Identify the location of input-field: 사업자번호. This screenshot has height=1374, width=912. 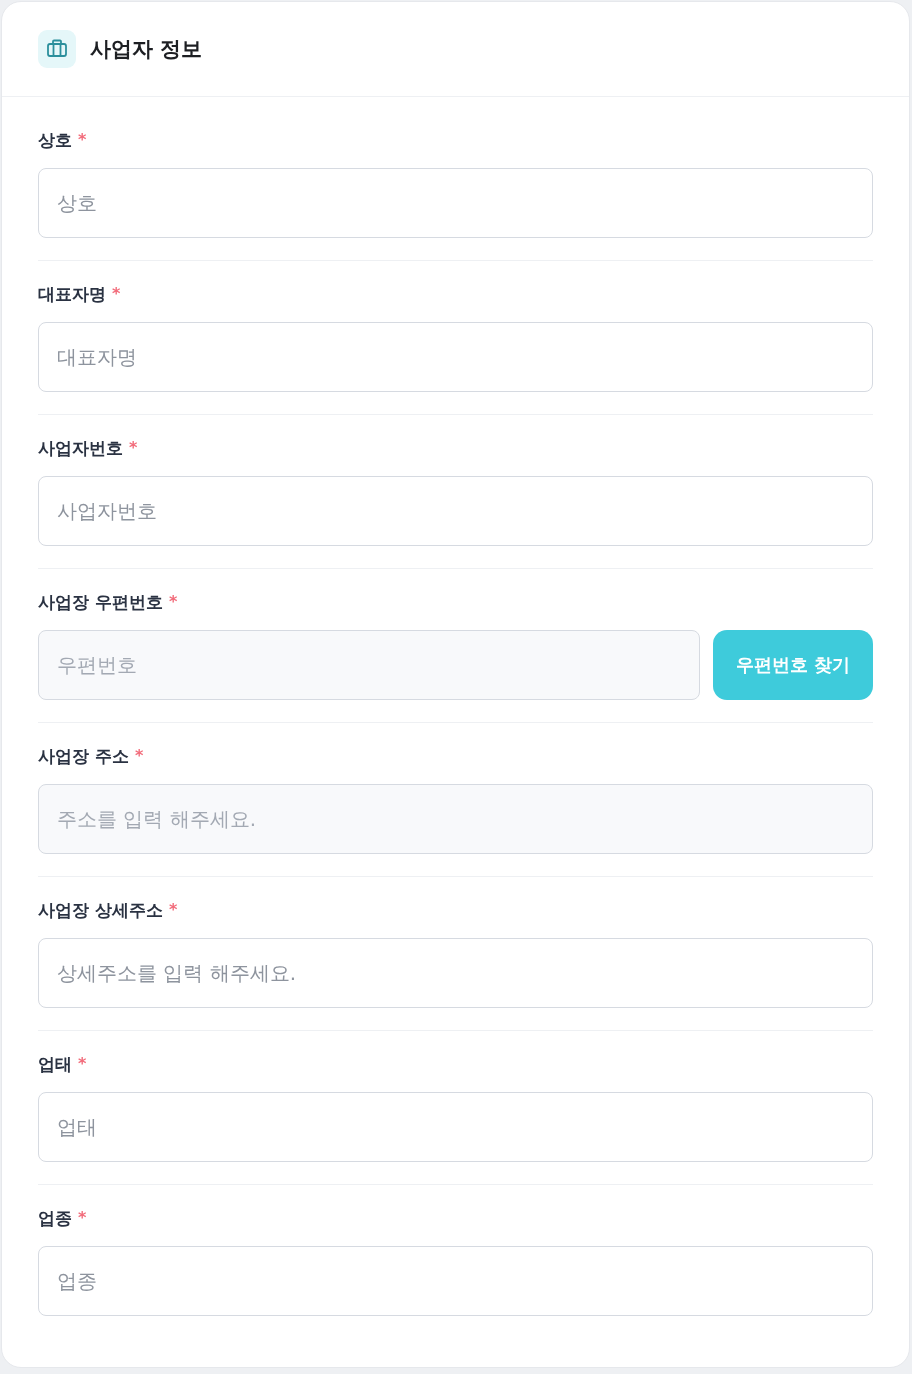
(455, 511).